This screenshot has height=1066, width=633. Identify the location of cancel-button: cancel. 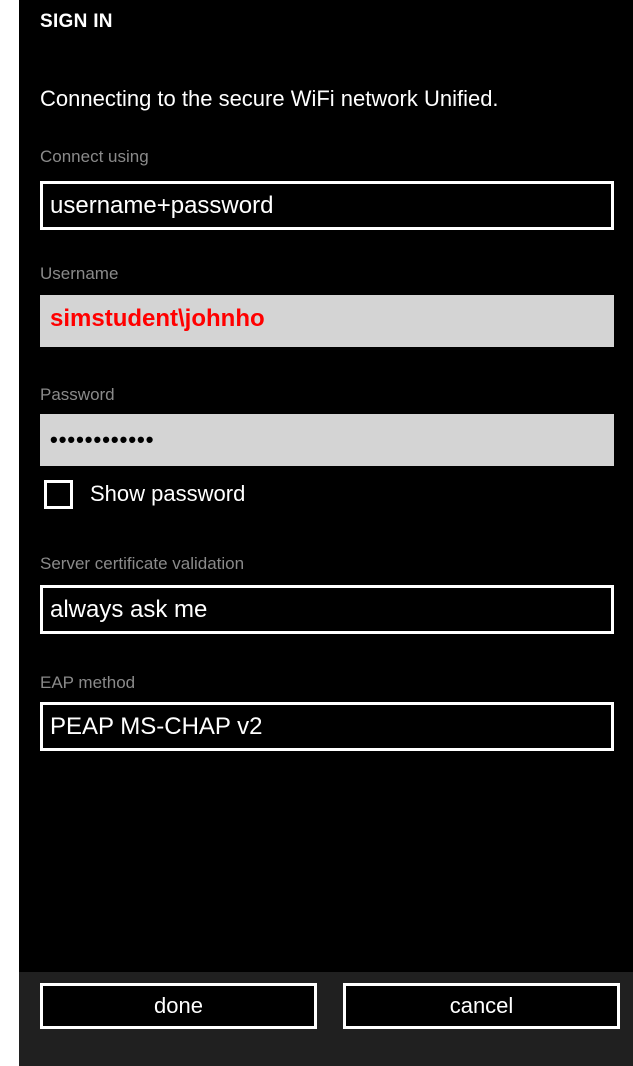
(481, 1006).